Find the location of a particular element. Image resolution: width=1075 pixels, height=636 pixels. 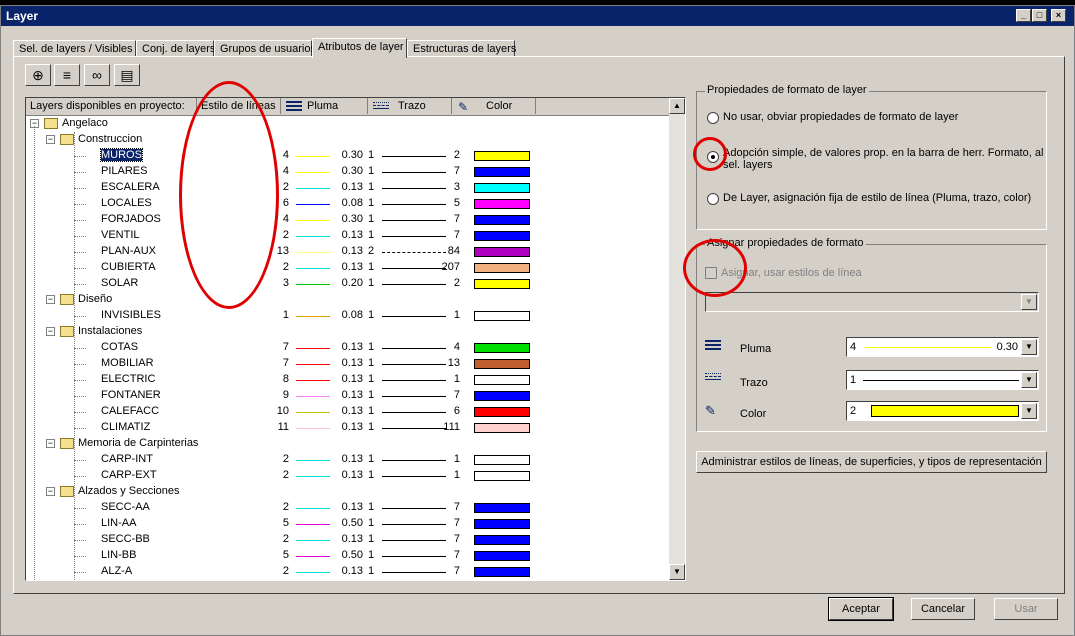

layer-row: SECC-BB 2 0.13 1 7 is located at coordinates (348, 540).